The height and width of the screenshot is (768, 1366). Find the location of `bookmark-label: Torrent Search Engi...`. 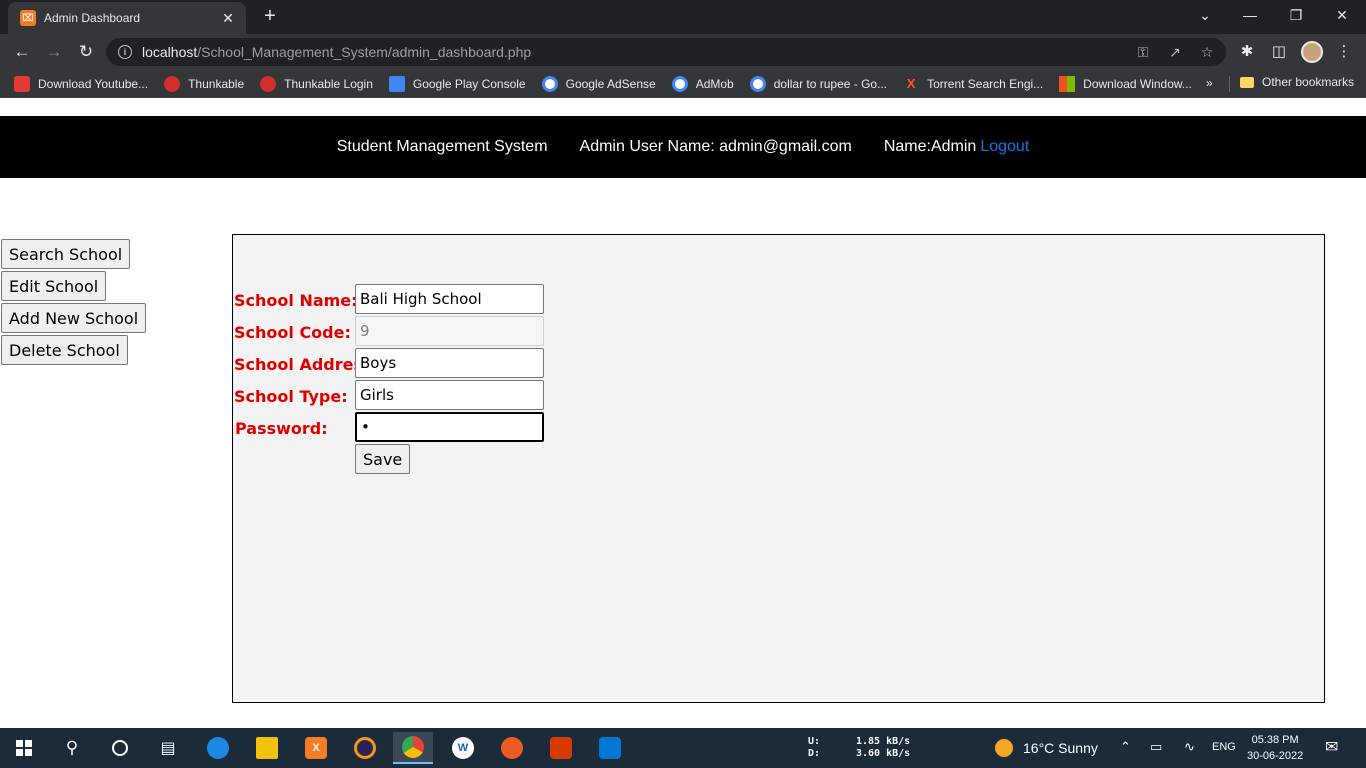

bookmark-label: Torrent Search Engi... is located at coordinates (985, 83).